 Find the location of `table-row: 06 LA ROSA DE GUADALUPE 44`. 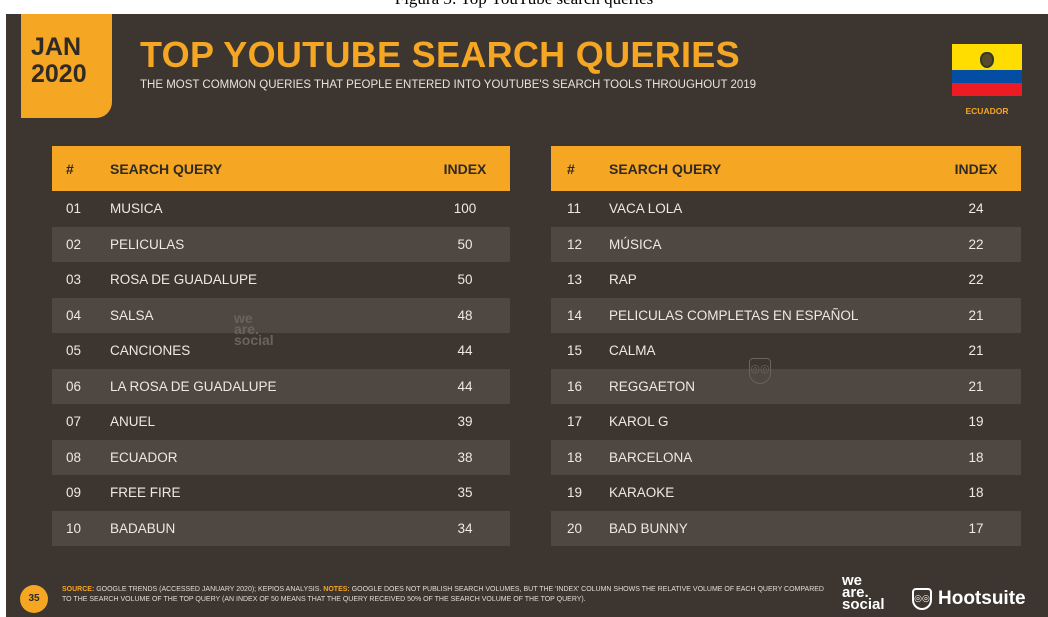

table-row: 06 LA ROSA DE GUADALUPE 44 is located at coordinates (281, 386).